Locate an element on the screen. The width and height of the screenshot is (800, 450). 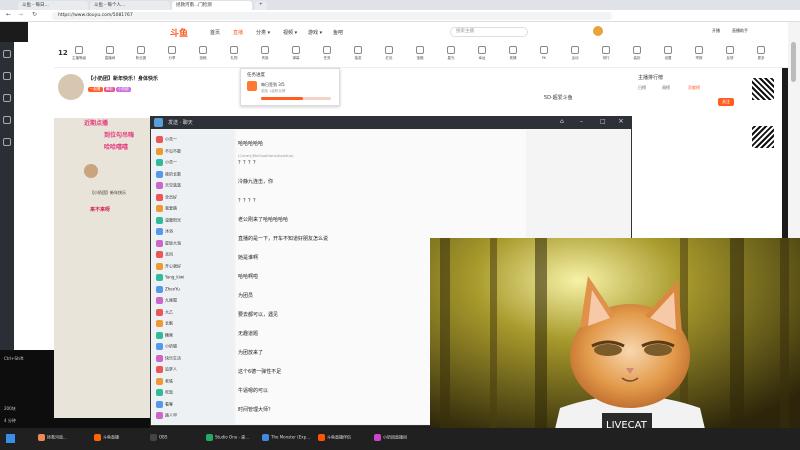
user-list-item: 大乙 is located at coordinates (164, 312).